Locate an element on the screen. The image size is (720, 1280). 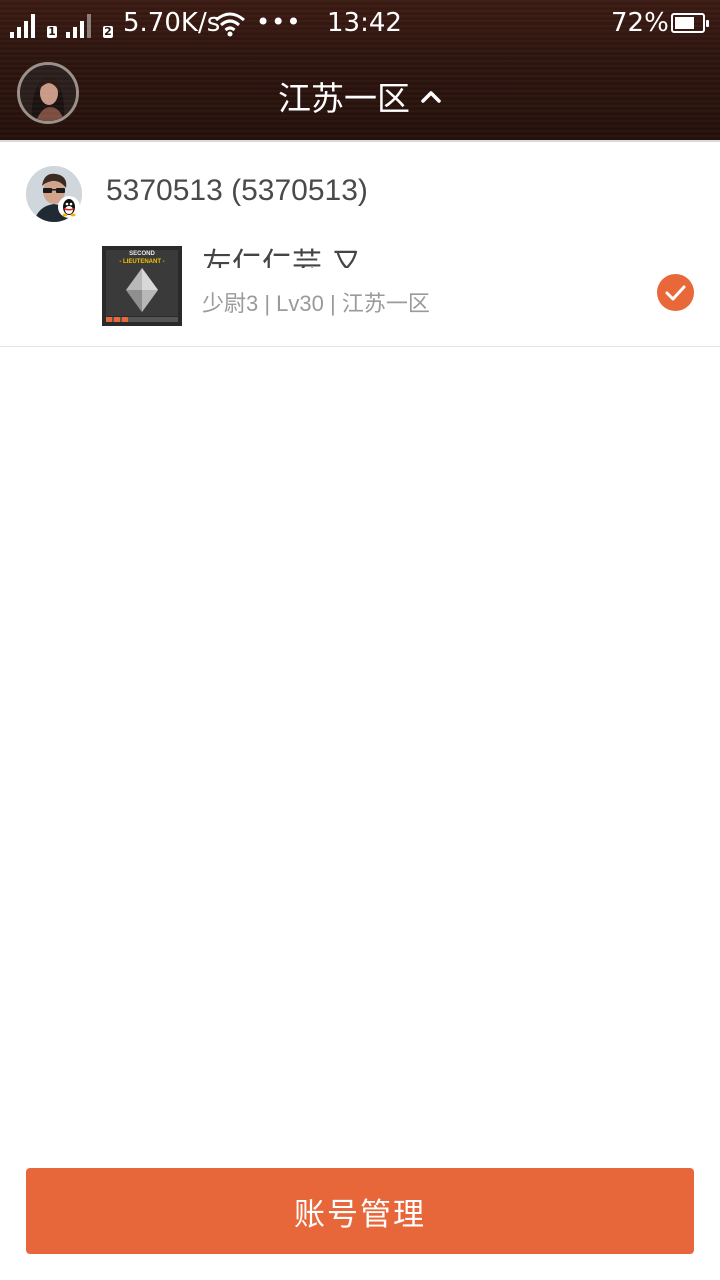
clock: 13:42 is located at coordinates (364, 23).